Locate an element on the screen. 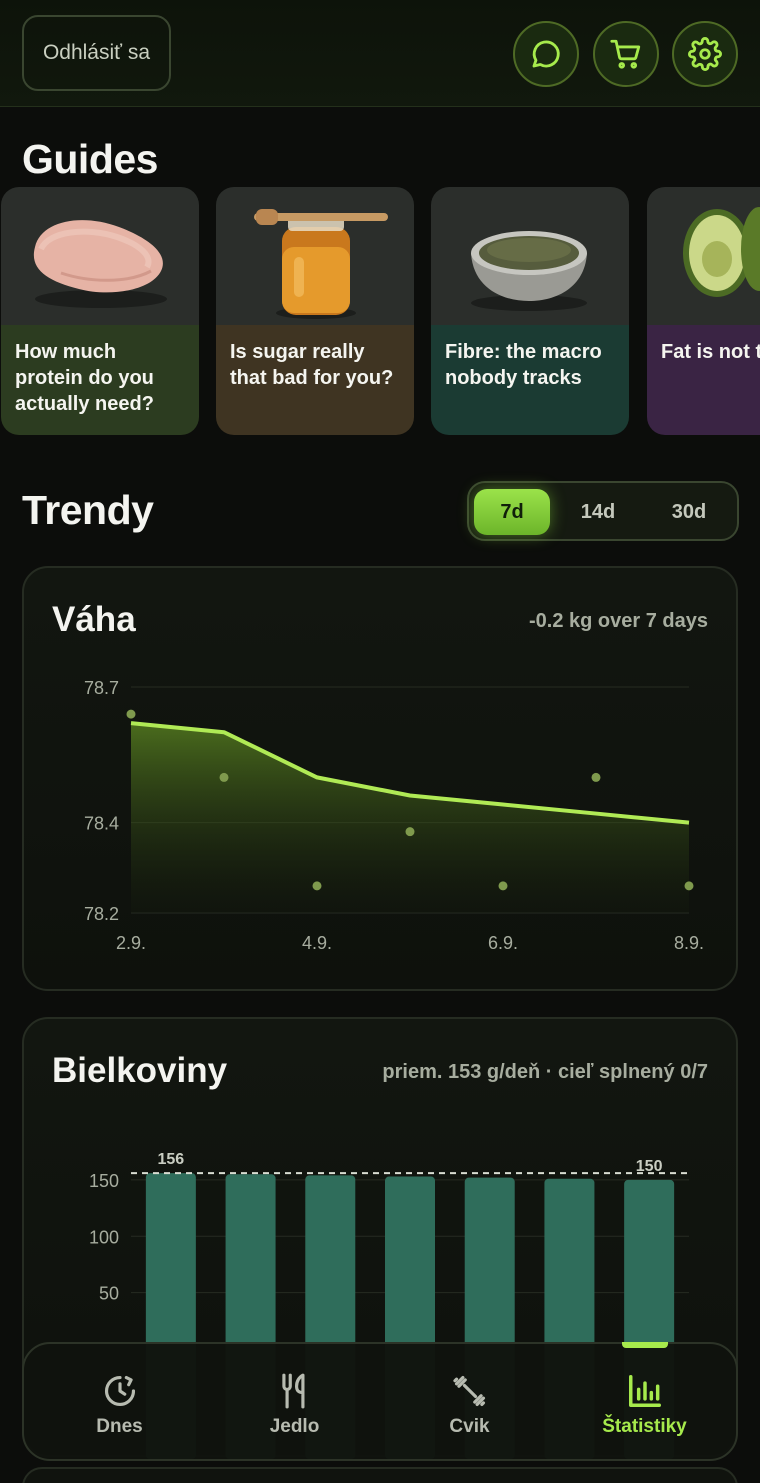 This screenshot has width=760, height=1483. trend-area is located at coordinates (410, 818).